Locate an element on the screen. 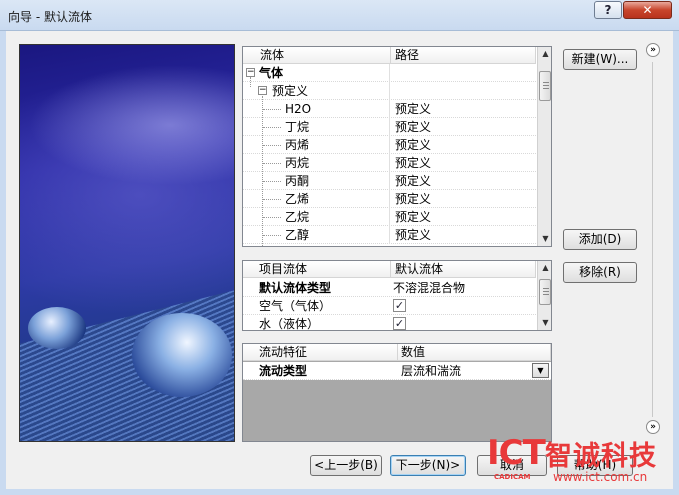 The width and height of the screenshot is (679, 495). air-checkbox: ✓ is located at coordinates (399, 305).